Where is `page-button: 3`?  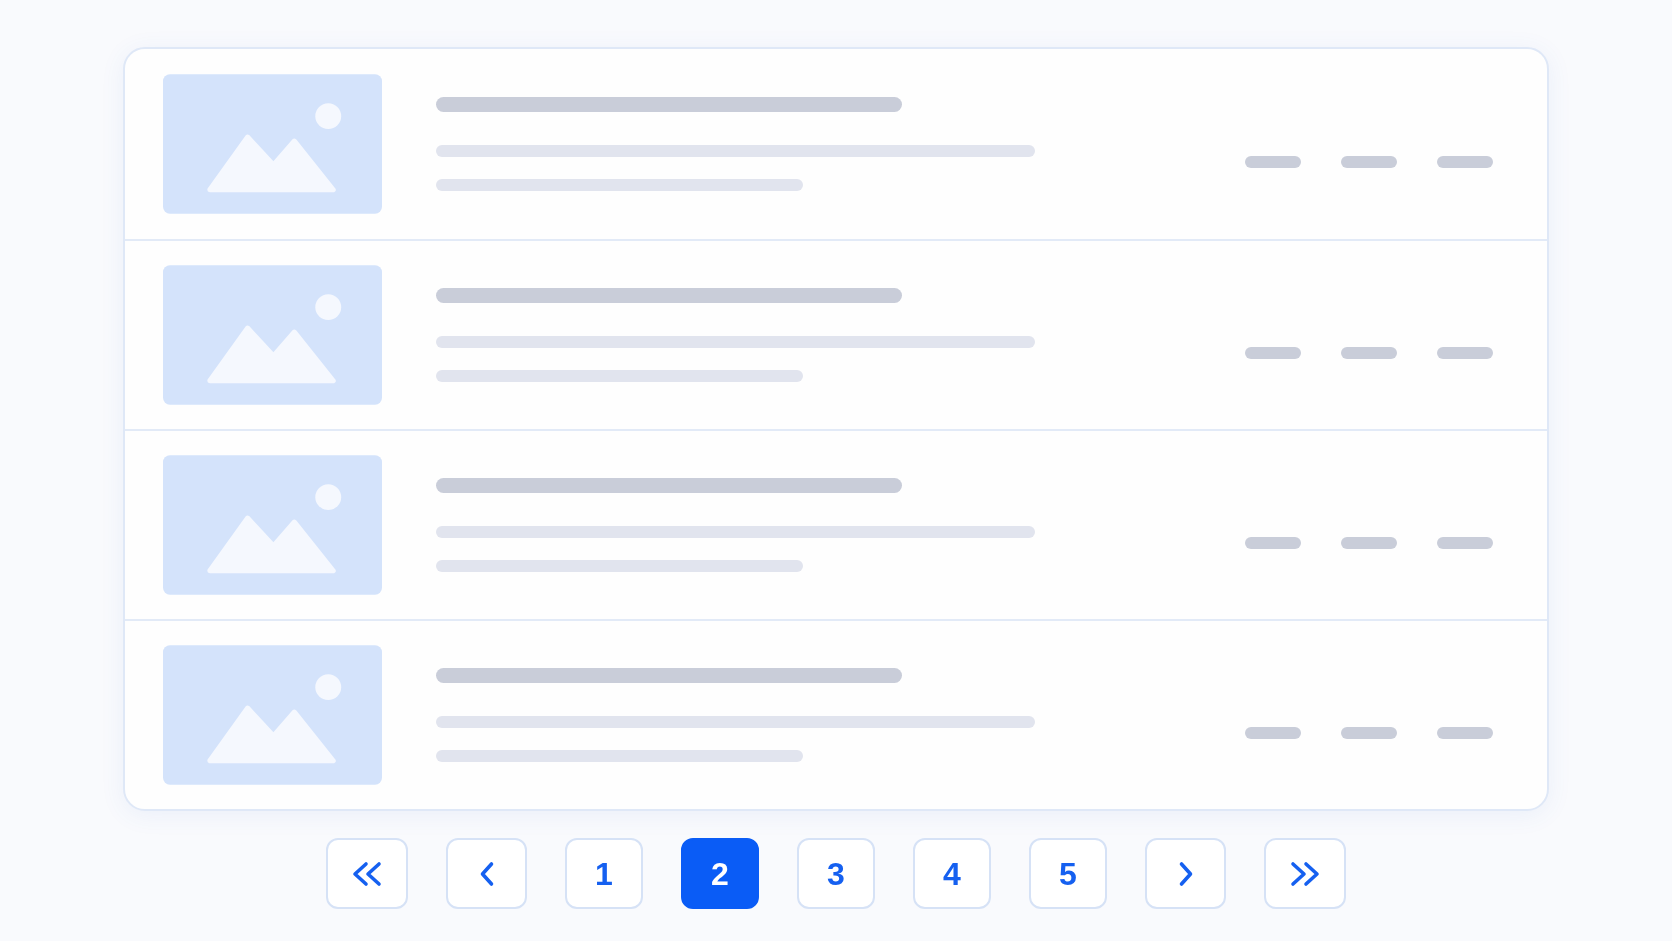
page-button: 3 is located at coordinates (836, 873).